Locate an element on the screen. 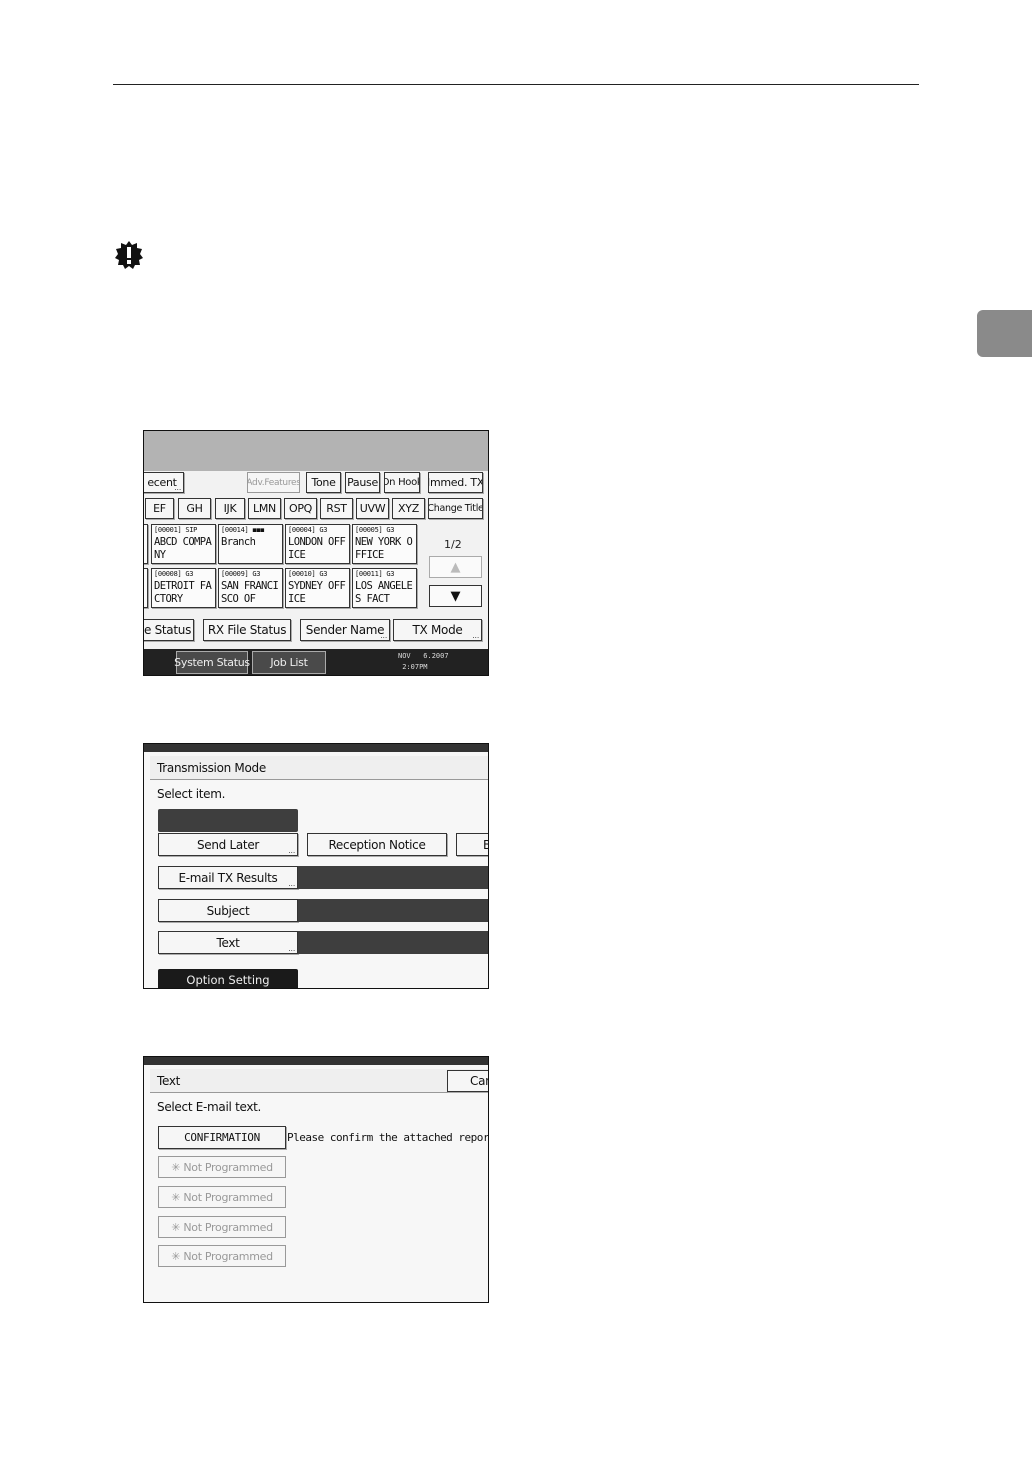 The width and height of the screenshot is (1032, 1458). chapter-tab is located at coordinates (1004, 333).